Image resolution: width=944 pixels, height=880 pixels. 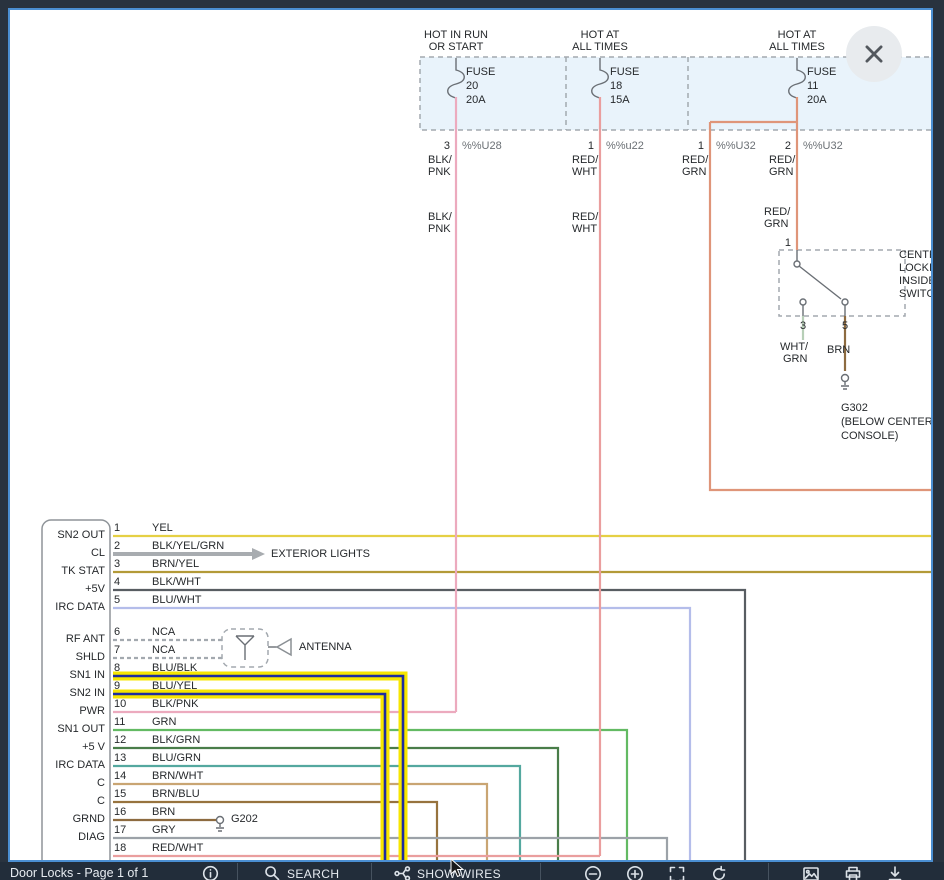 What do you see at coordinates (120, 776) in the screenshot?
I see `pin-number: 14` at bounding box center [120, 776].